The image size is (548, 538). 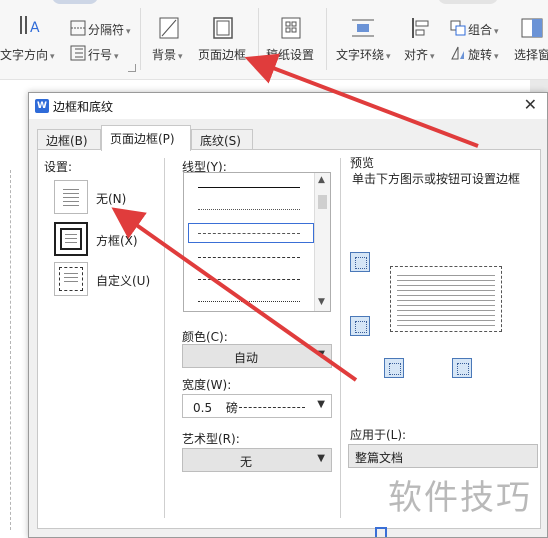 What do you see at coordinates (234, 294) in the screenshot?
I see `arrow-to-none-setting` at bounding box center [234, 294].